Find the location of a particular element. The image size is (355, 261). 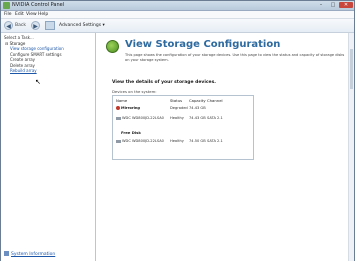

column-header-channel: Channel is located at coordinates (215, 100).